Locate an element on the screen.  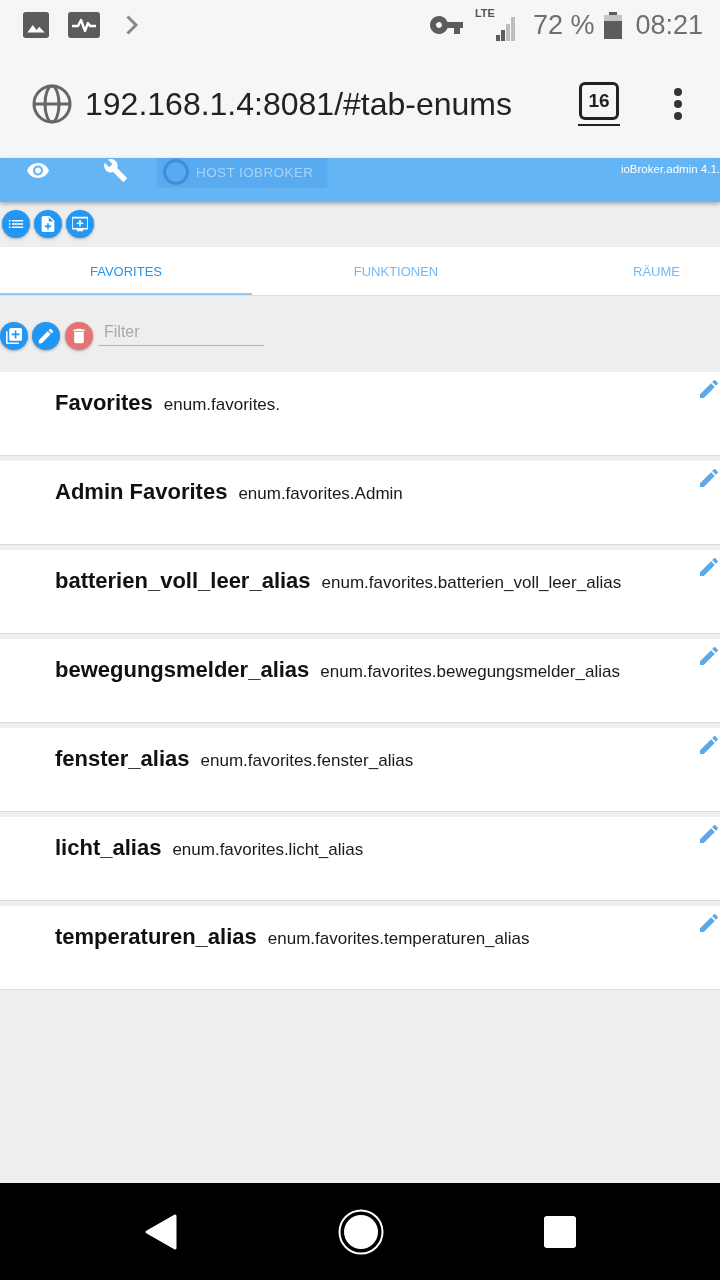
enum-id: enum.favorites.fenster_alias is located at coordinates (307, 761).